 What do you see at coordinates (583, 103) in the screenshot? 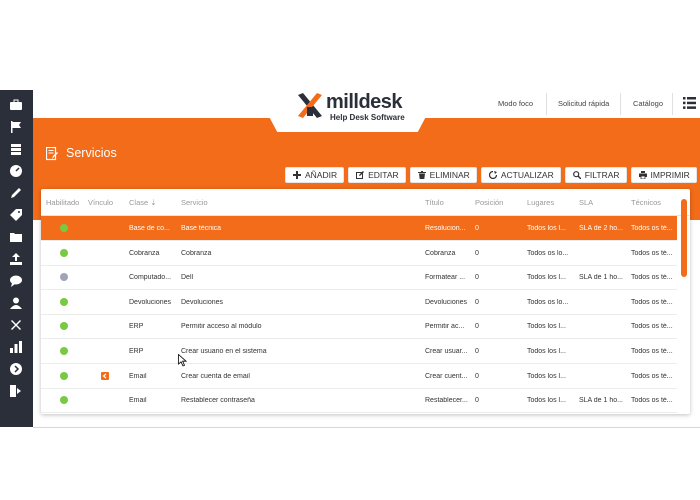
I see `nav-quick-request: Solicitud rápida` at bounding box center [583, 103].